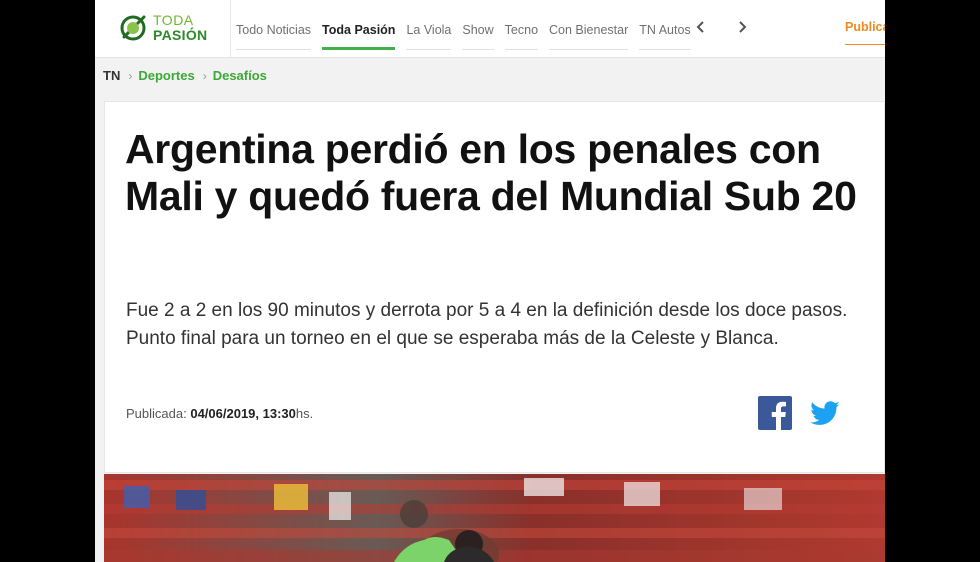 Image resolution: width=980 pixels, height=562 pixels. Describe the element at coordinates (359, 25) in the screenshot. I see `nav-item-toda-pasion: Toda Pasión` at that location.